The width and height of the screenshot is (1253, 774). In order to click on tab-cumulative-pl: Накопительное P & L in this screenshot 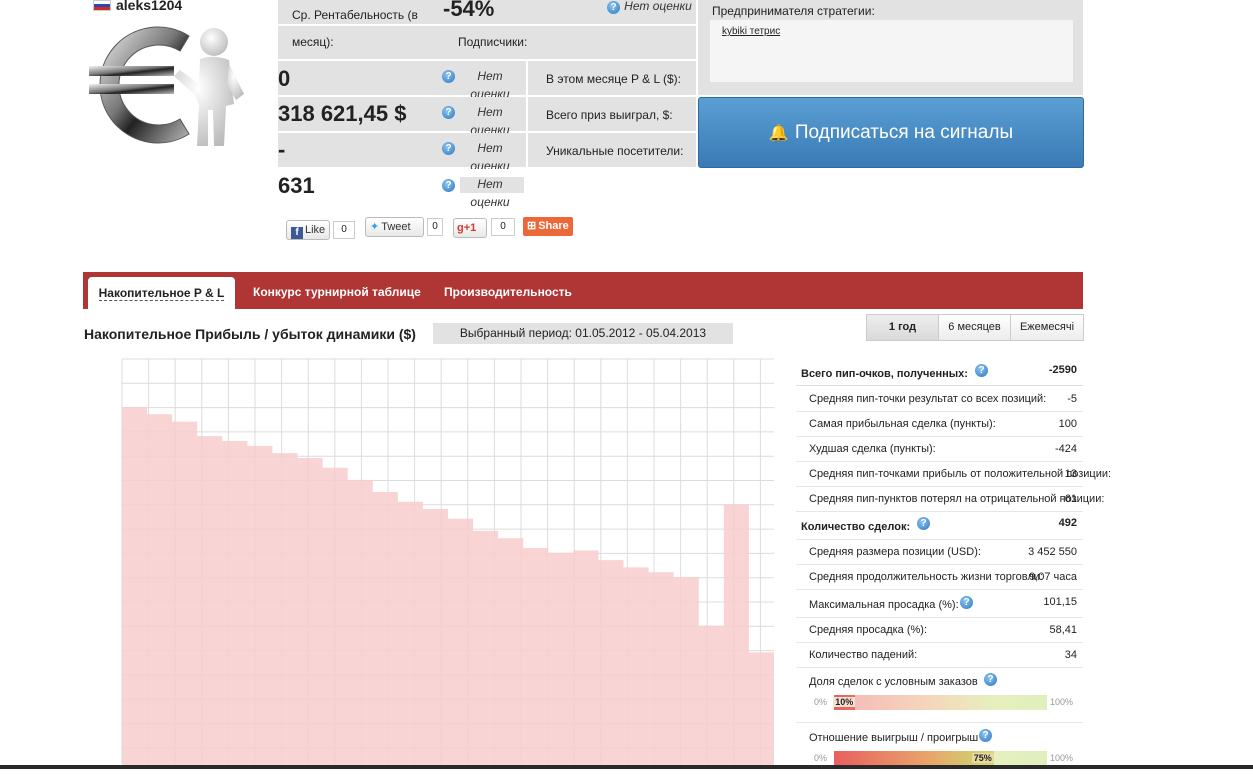, I will do `click(161, 293)`.